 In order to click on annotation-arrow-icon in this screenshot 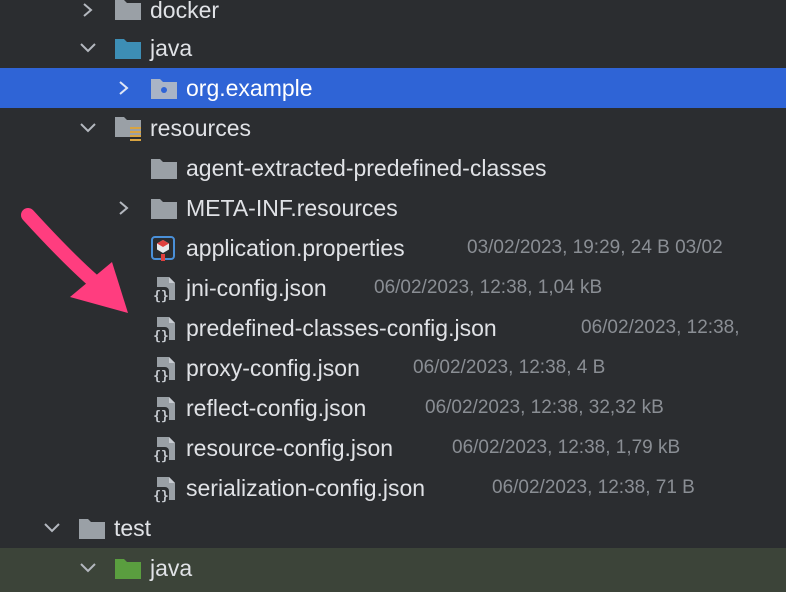, I will do `click(74, 260)`.